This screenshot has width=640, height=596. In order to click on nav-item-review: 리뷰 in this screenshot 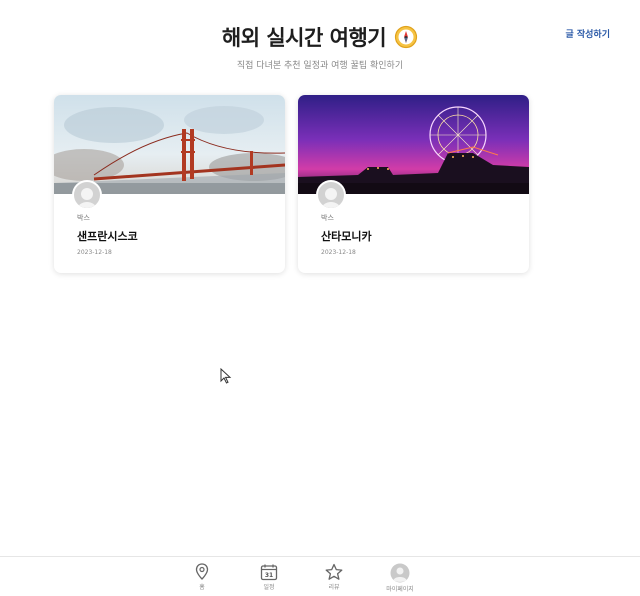, I will do `click(334, 577)`.